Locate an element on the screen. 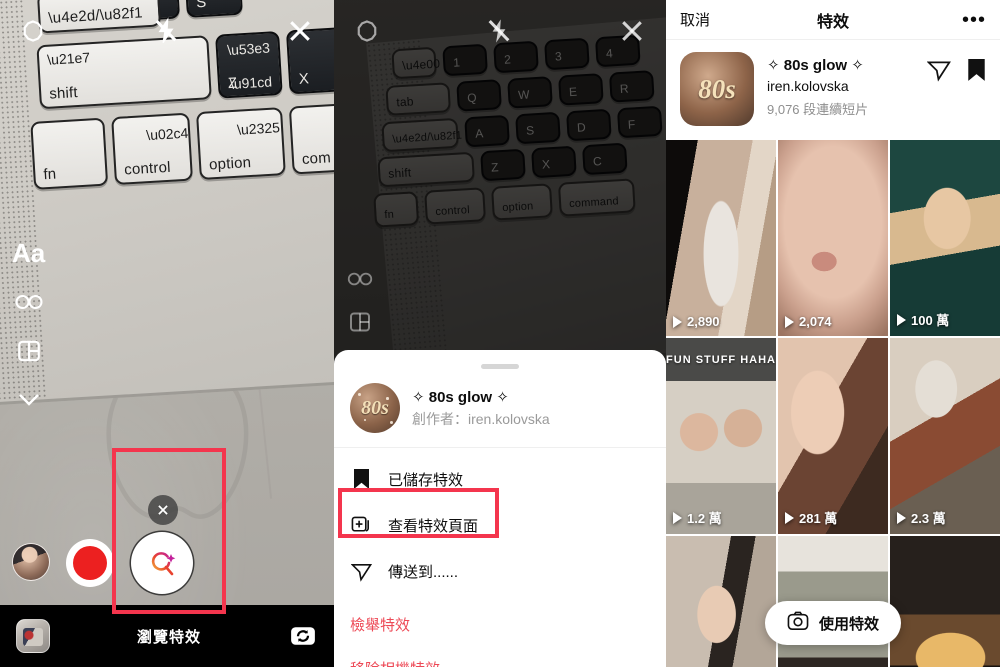  camera-tool-rail is located at coordinates (360, 302).